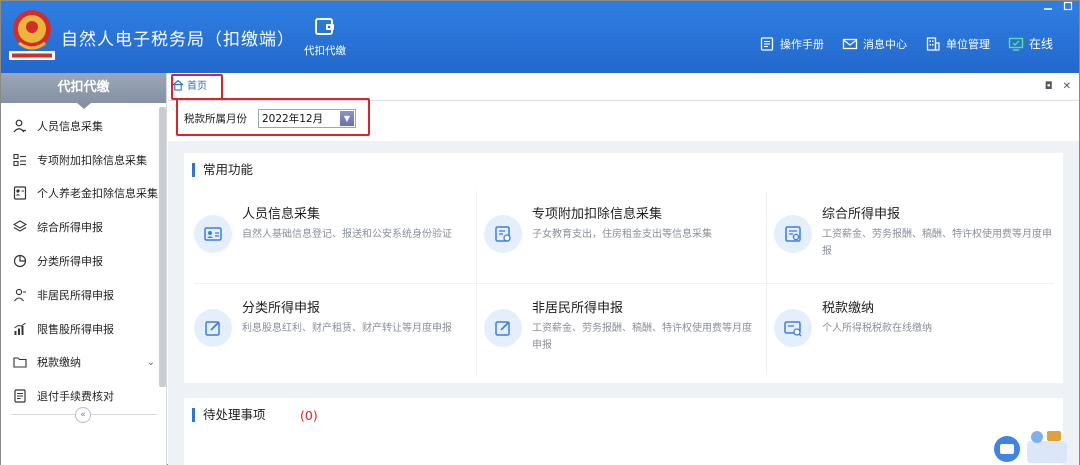 Image resolution: width=1080 pixels, height=465 pixels. I want to click on form-add-icon, so click(793, 234).